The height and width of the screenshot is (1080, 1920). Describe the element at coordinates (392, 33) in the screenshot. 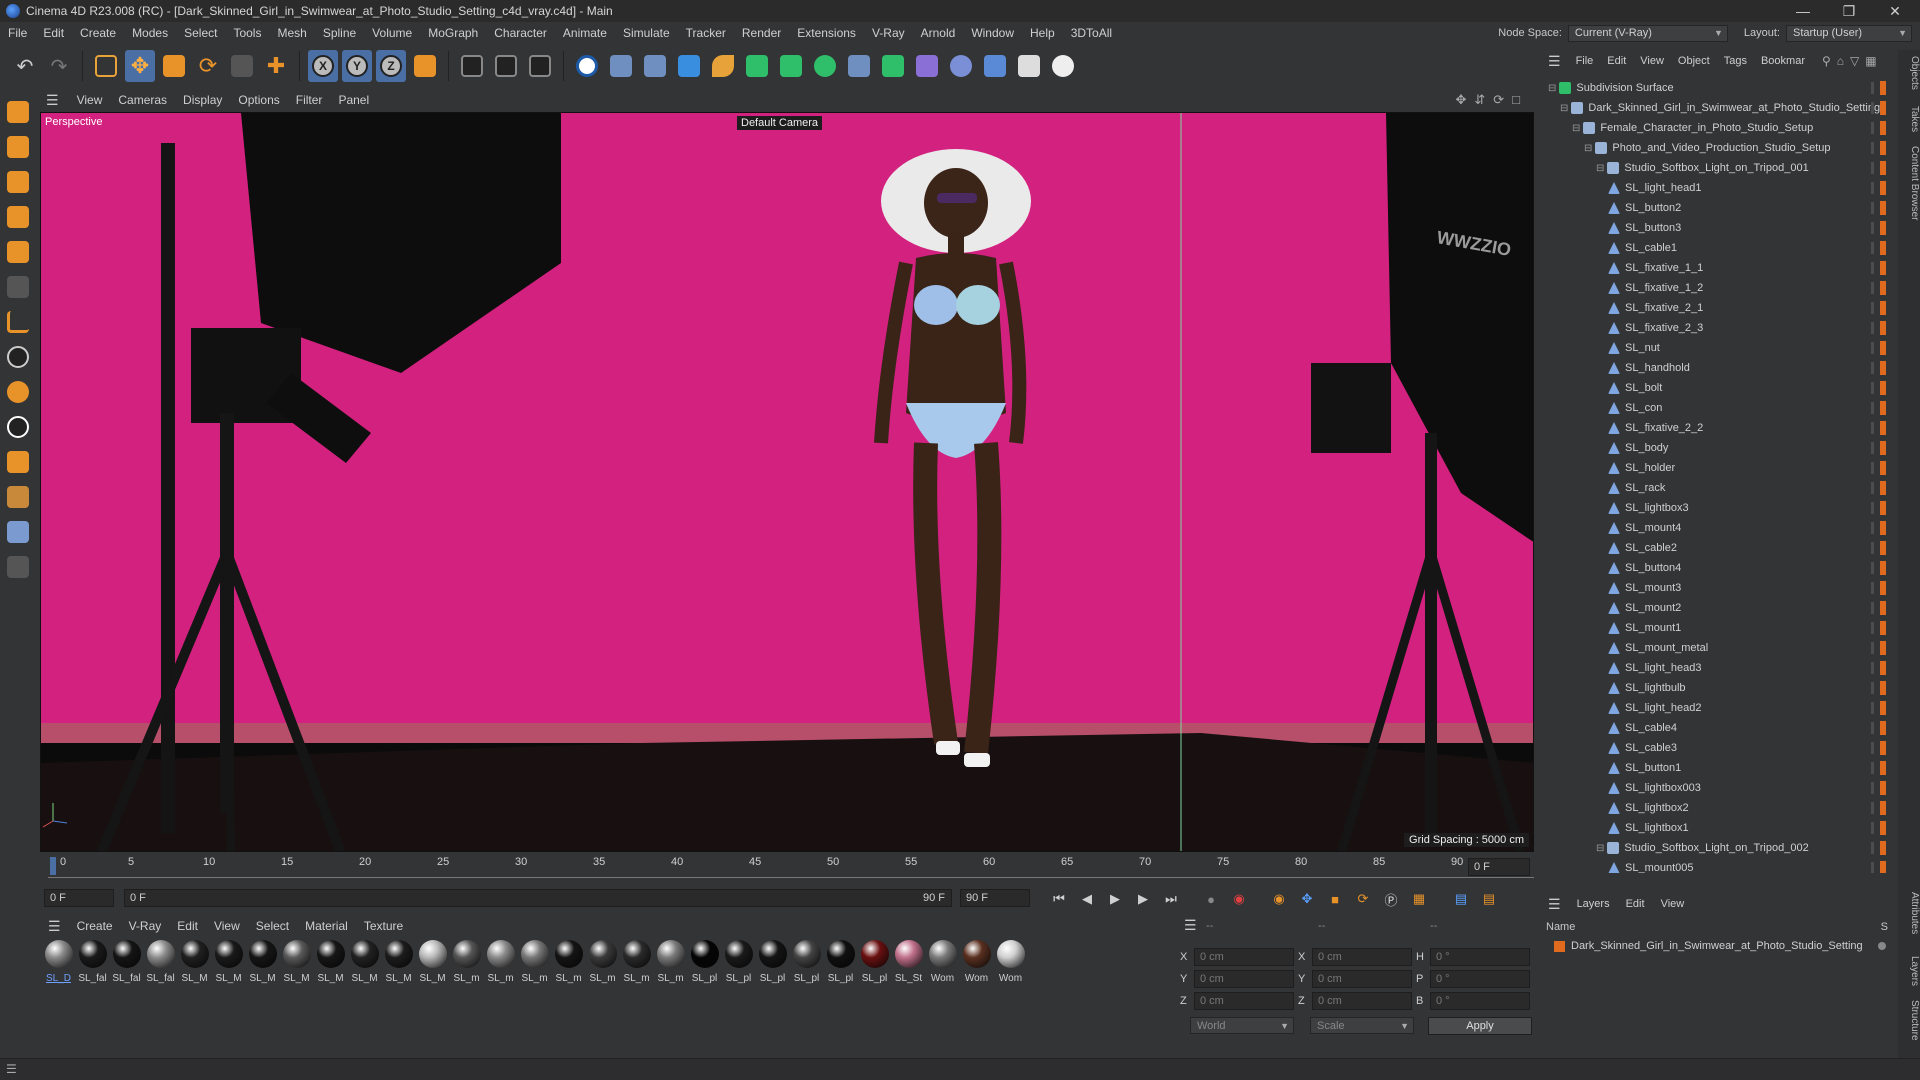

I see `menu-volume: Volume` at that location.